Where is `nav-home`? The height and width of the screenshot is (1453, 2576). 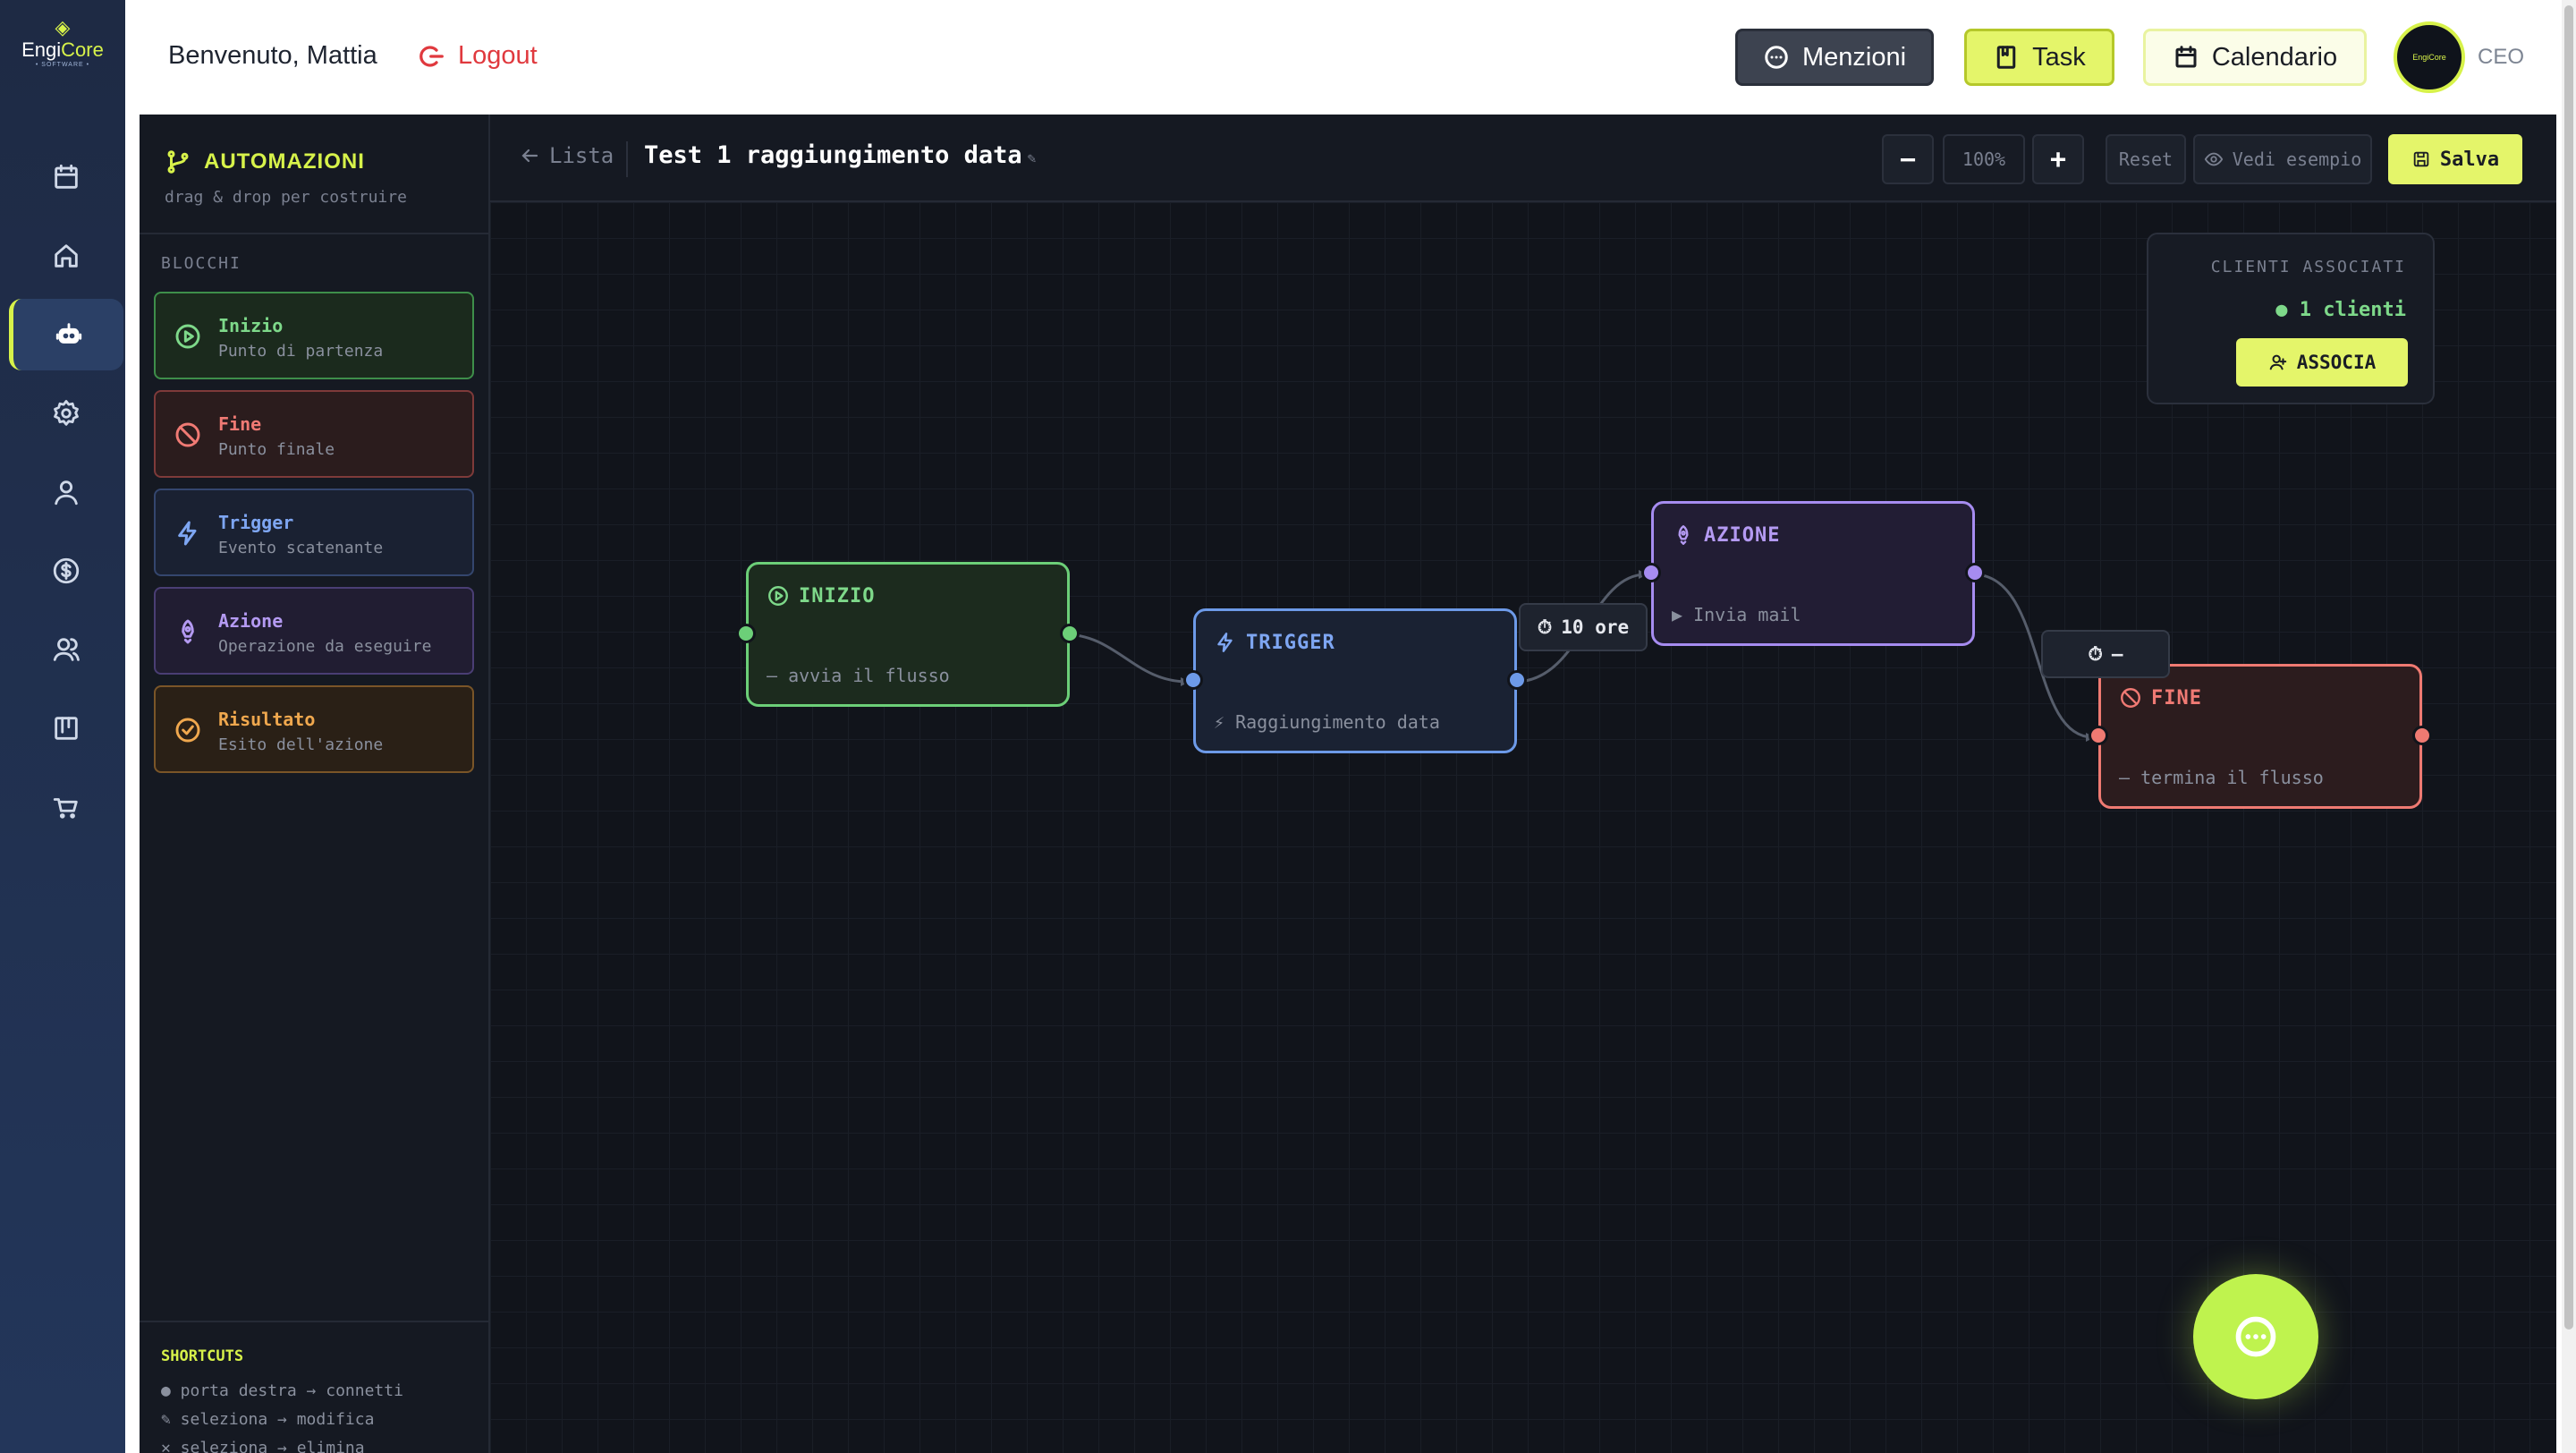
nav-home is located at coordinates (66, 256).